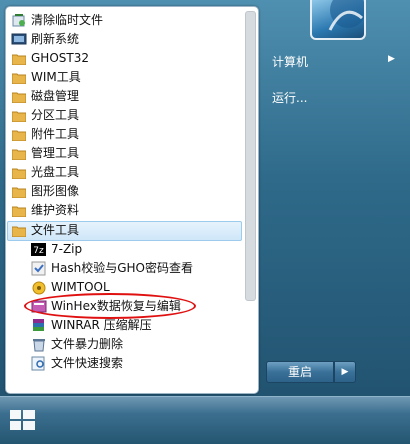  I want to click on folder-label: GHOST32, so click(60, 58).